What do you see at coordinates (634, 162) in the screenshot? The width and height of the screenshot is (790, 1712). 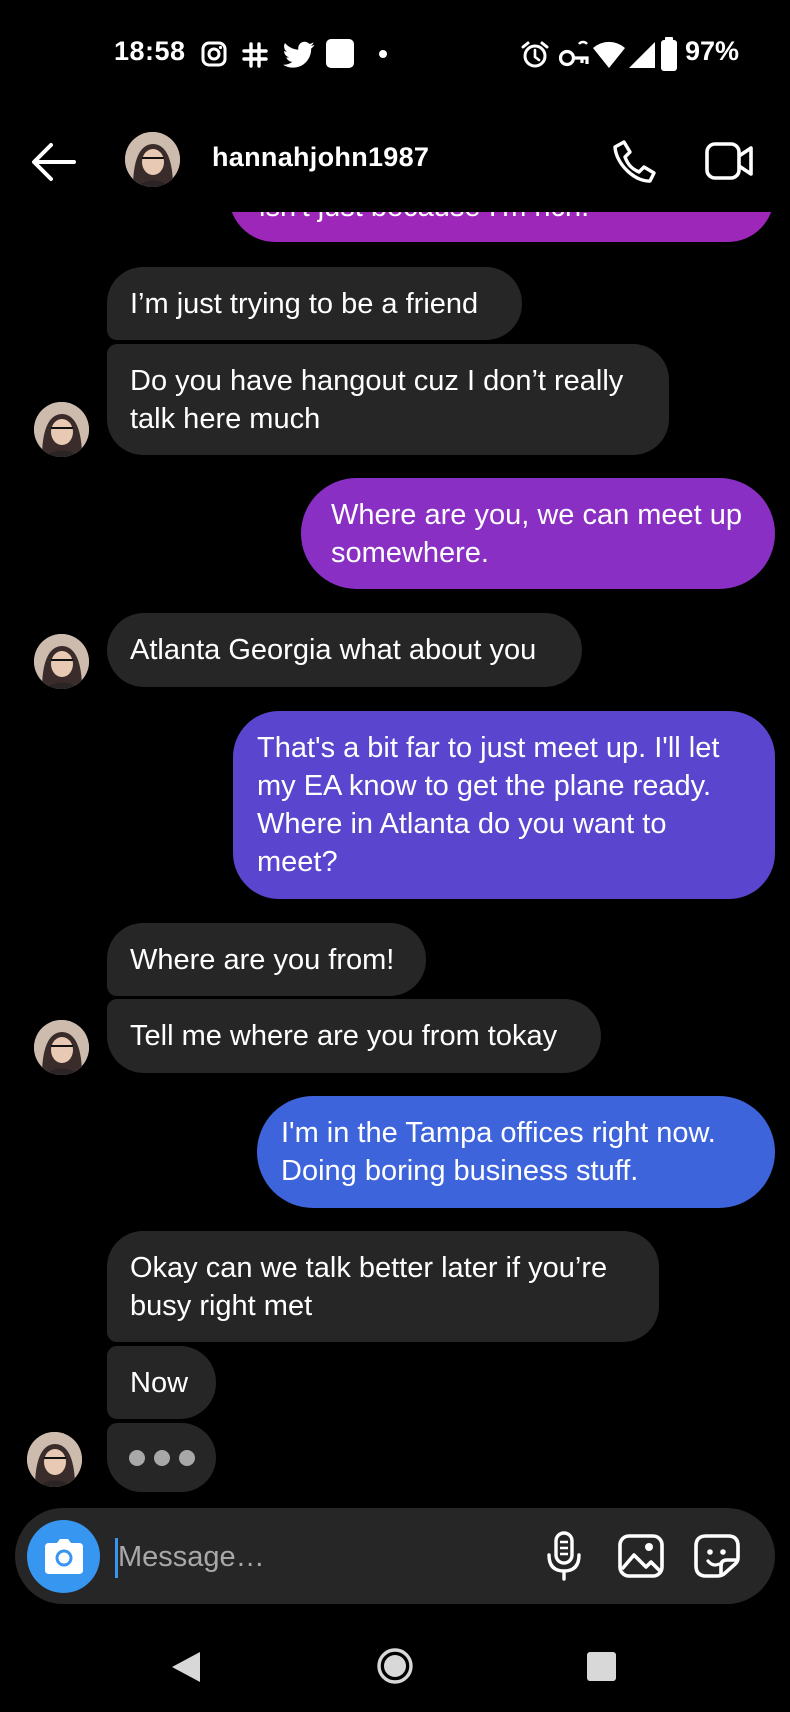 I see `phone-call-icon` at bounding box center [634, 162].